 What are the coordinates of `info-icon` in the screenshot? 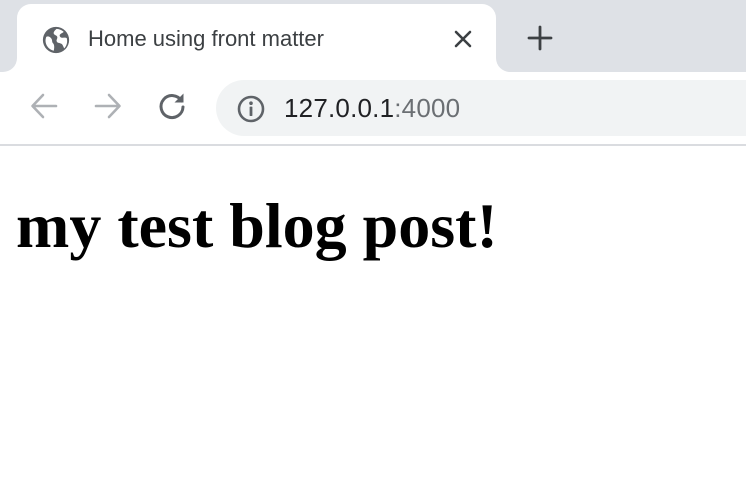 It's located at (251, 109).